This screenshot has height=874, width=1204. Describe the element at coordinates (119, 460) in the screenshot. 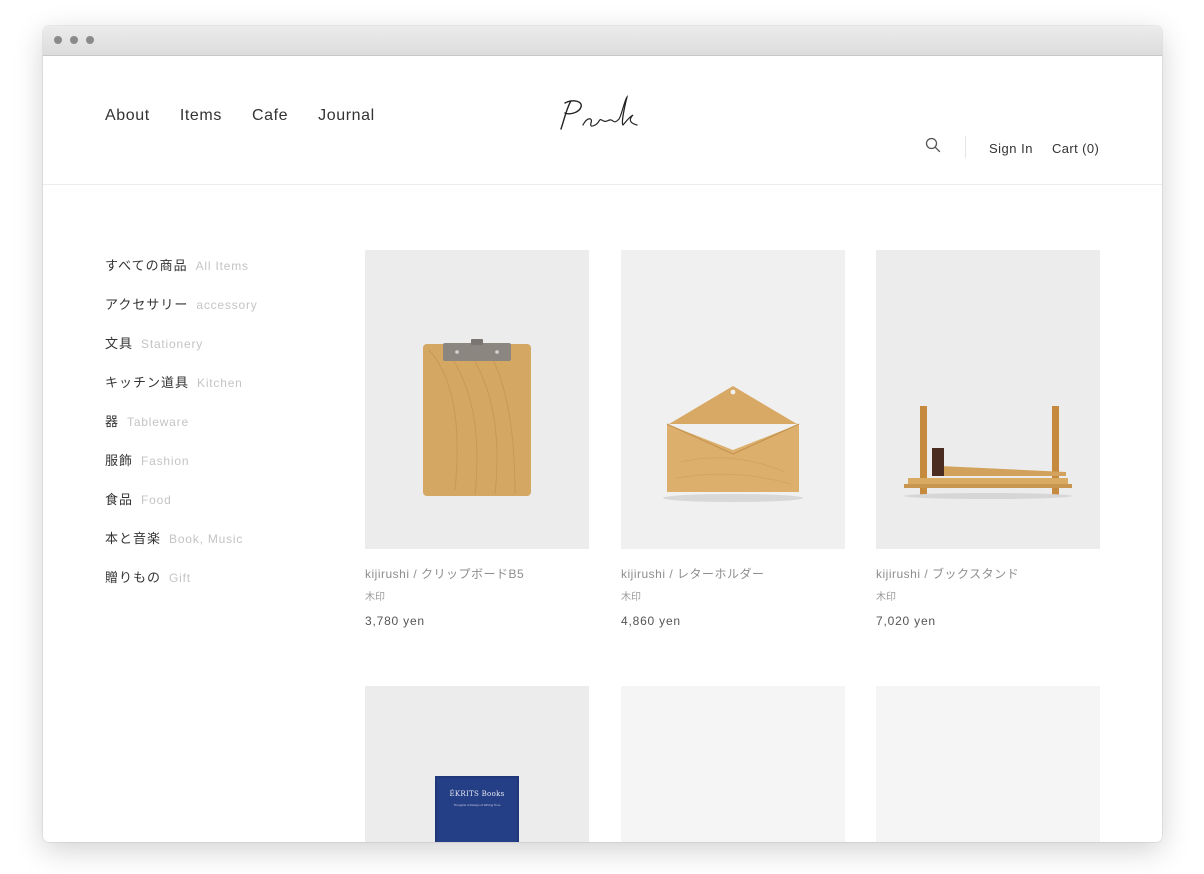

I see `category-label-jp: 服飾` at that location.